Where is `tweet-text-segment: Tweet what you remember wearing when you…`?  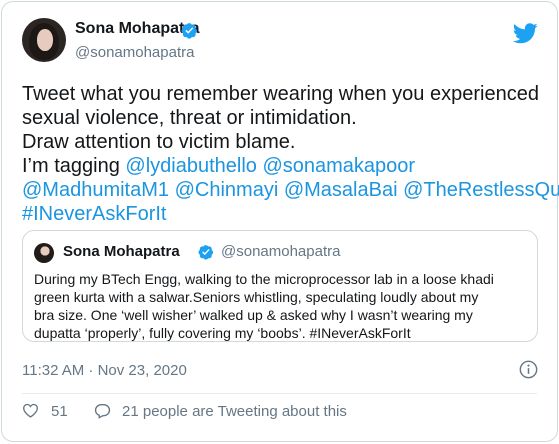
tweet-text-segment: Tweet what you remember wearing when you… is located at coordinates (280, 94).